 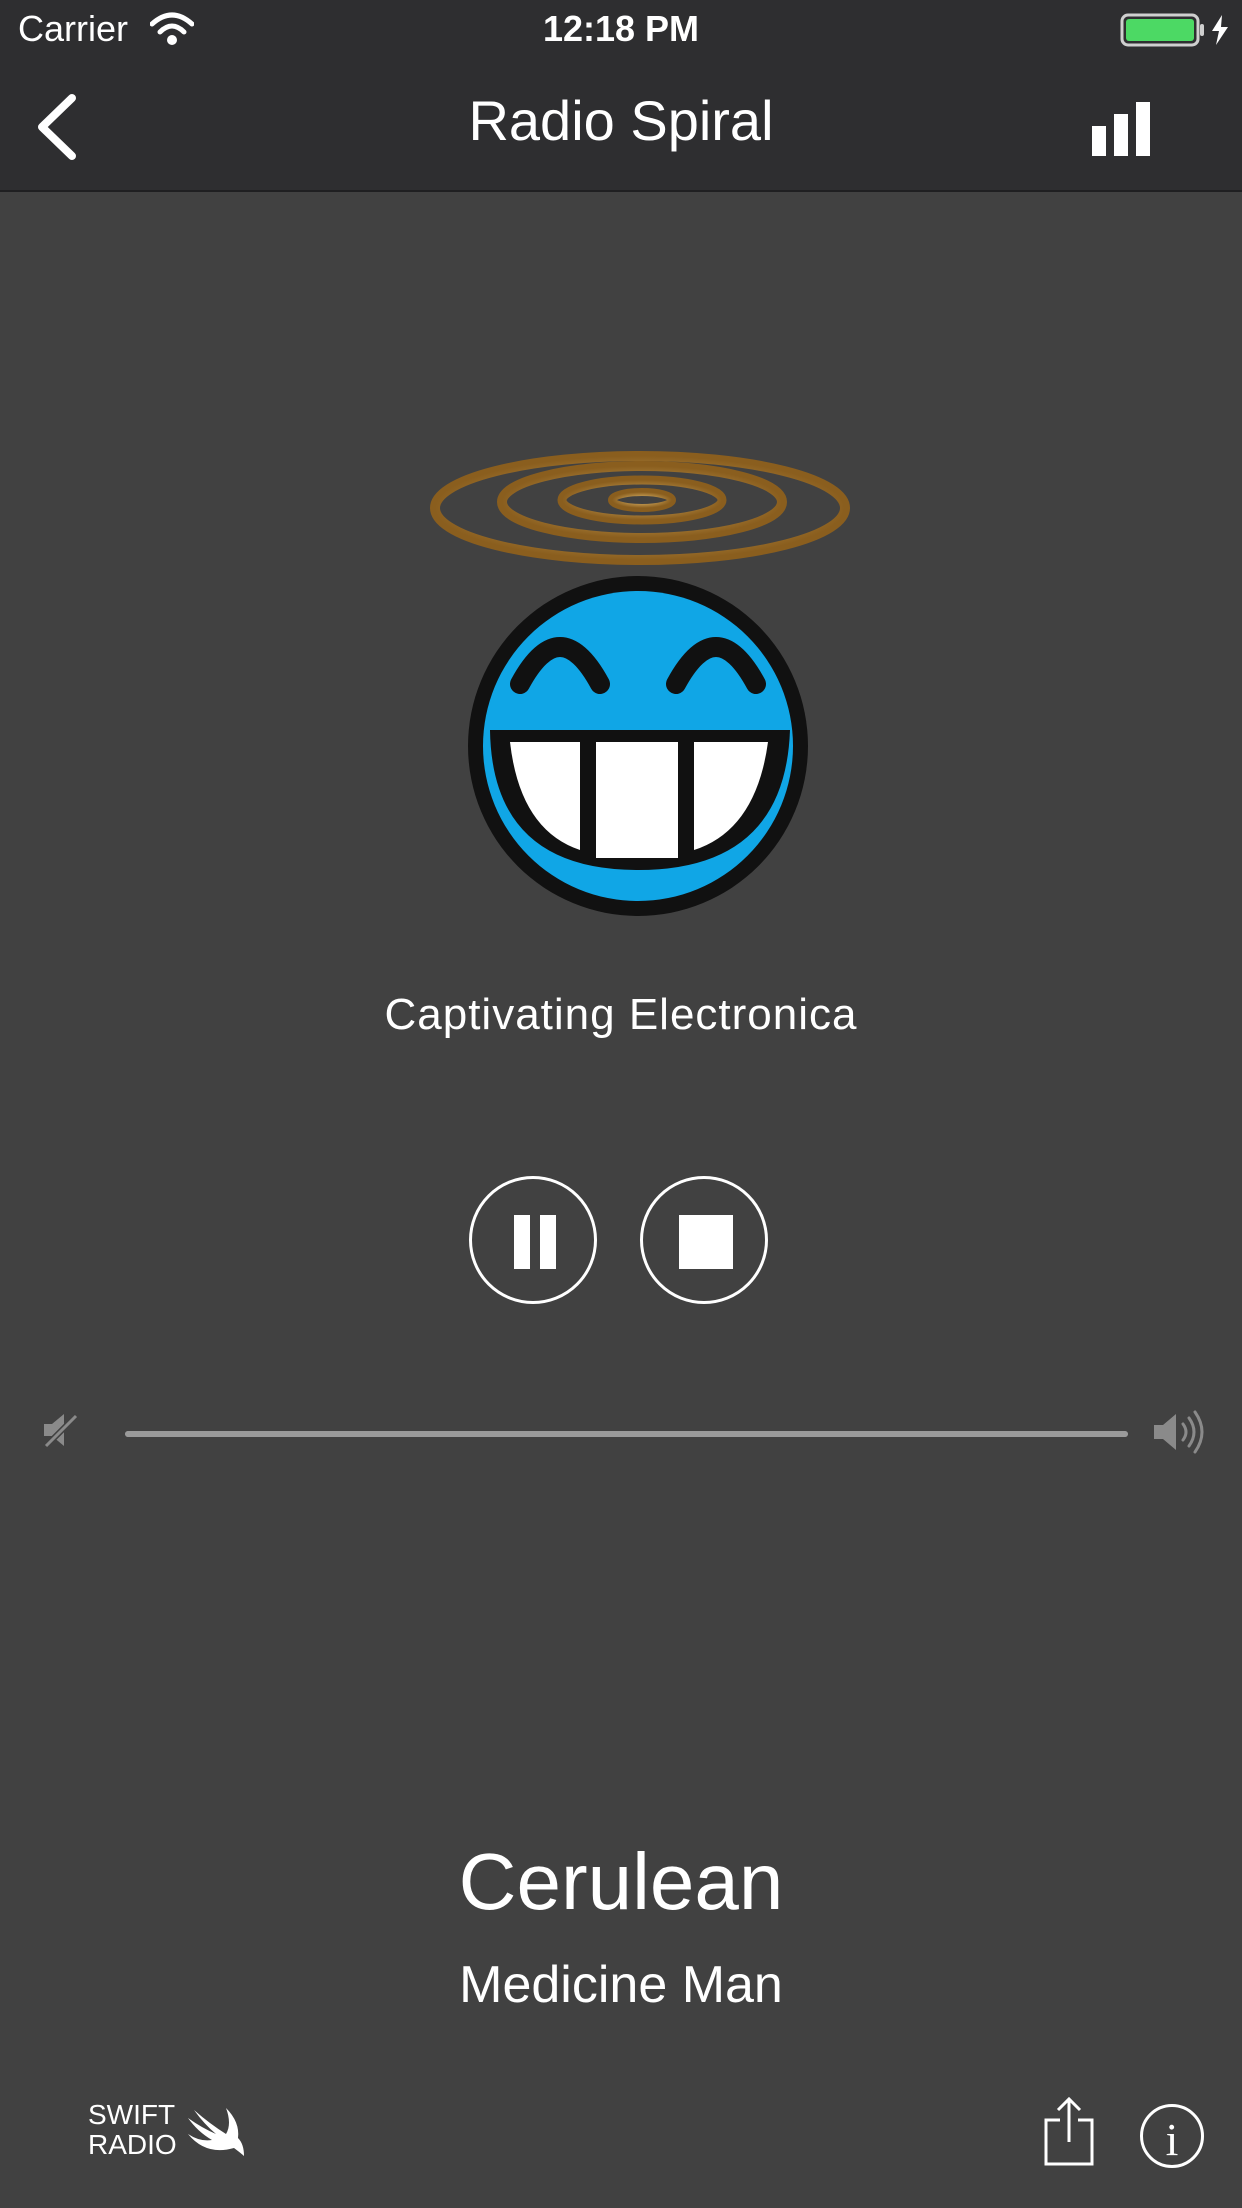 I want to click on song-title: Cerulean, so click(x=621, y=1881).